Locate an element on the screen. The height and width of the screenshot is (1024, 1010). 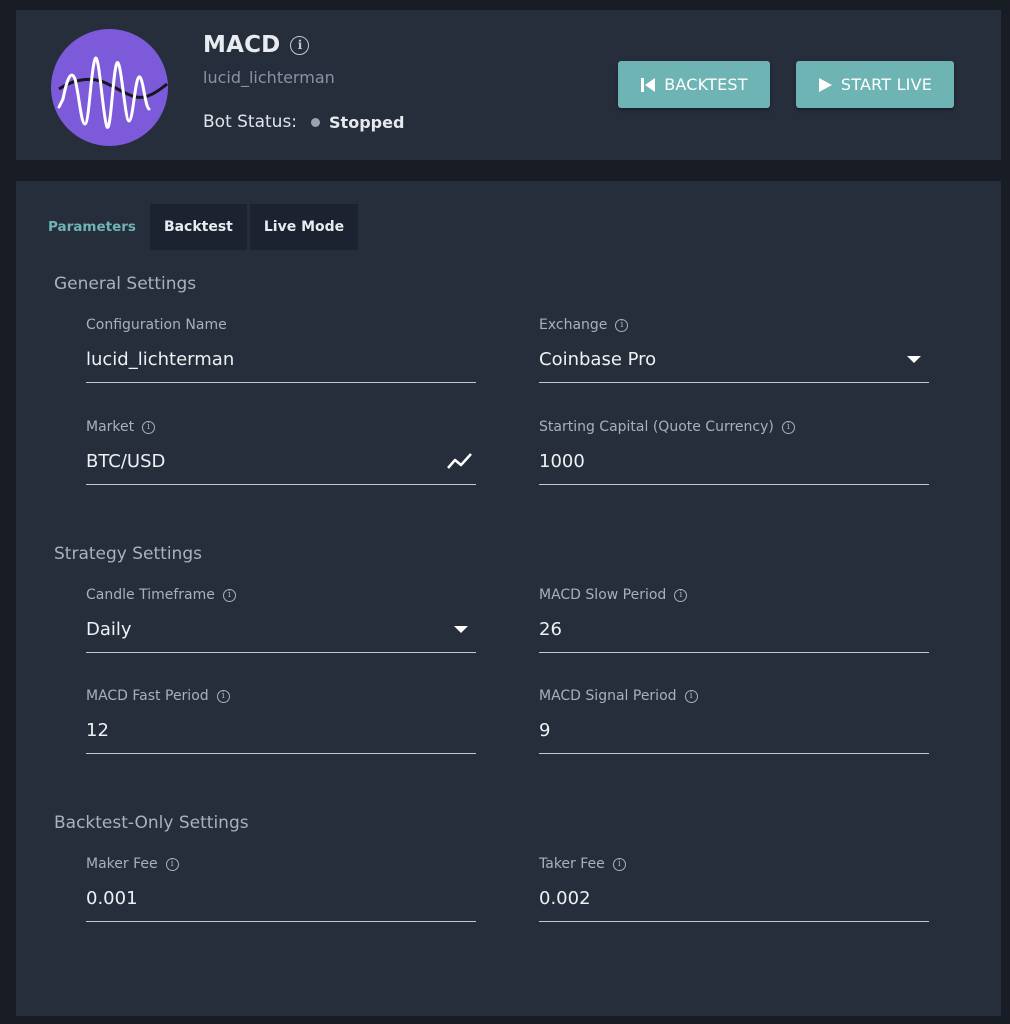
bot-title: MACD is located at coordinates (242, 45).